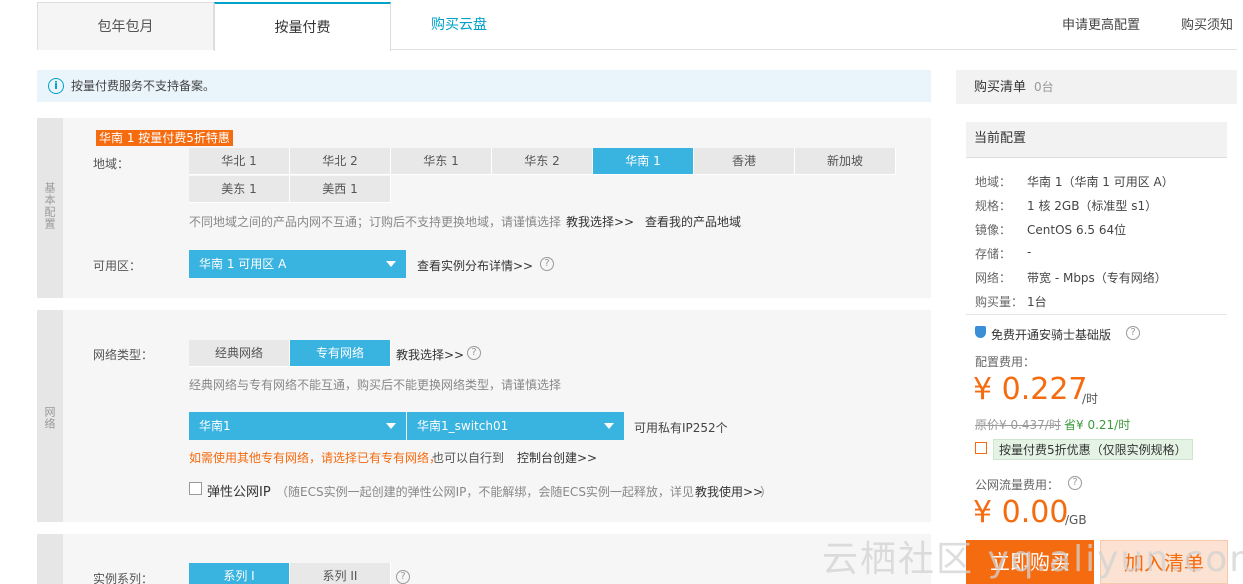 The width and height of the screenshot is (1243, 584). Describe the element at coordinates (123, 578) in the screenshot. I see `series-label: 实例系列：` at that location.